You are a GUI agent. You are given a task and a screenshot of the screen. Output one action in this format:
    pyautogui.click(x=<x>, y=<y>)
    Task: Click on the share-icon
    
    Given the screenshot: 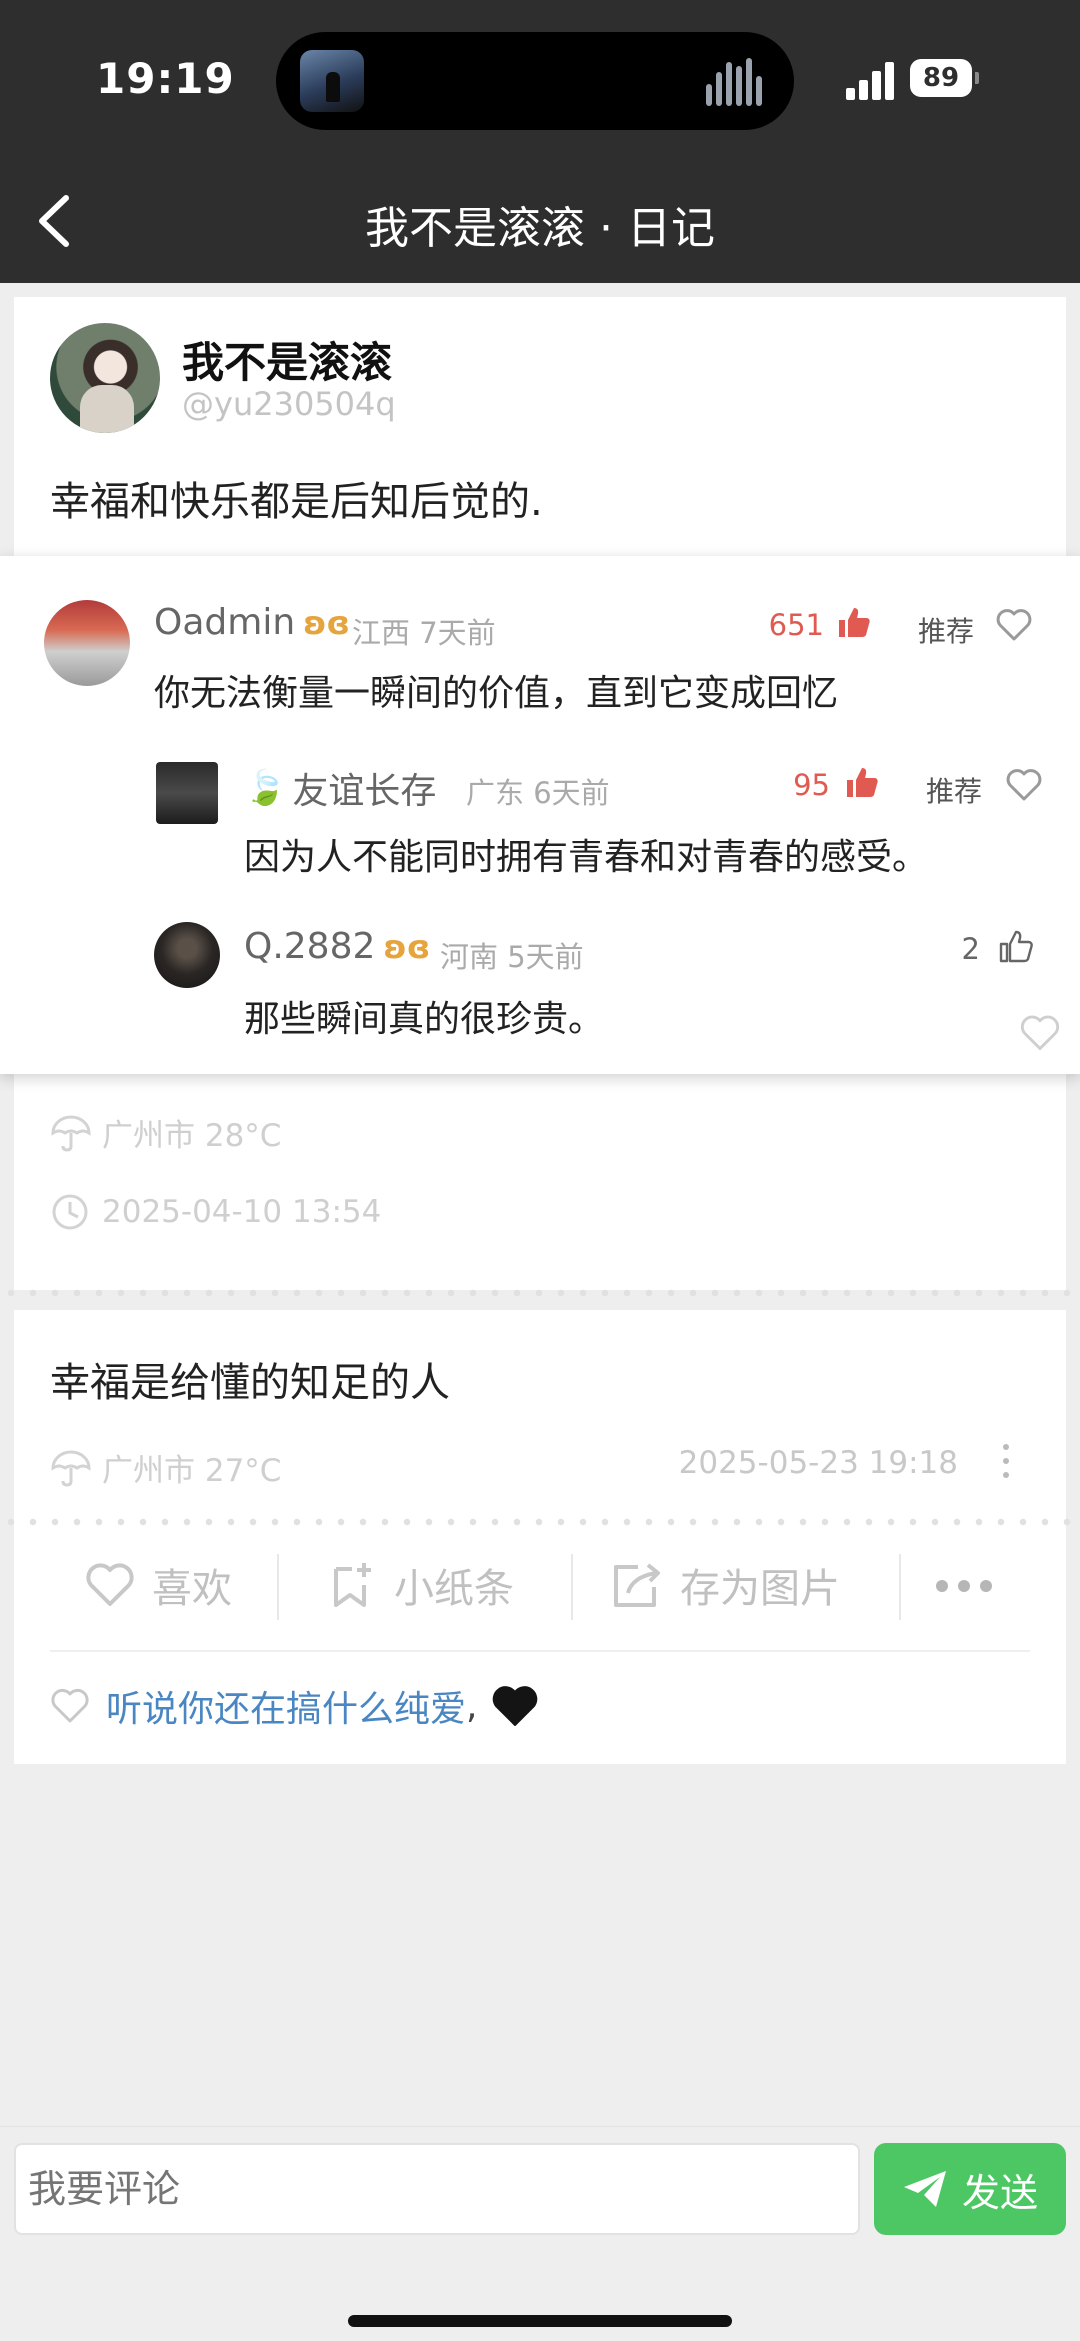 What is the action you would take?
    pyautogui.click(x=637, y=1585)
    